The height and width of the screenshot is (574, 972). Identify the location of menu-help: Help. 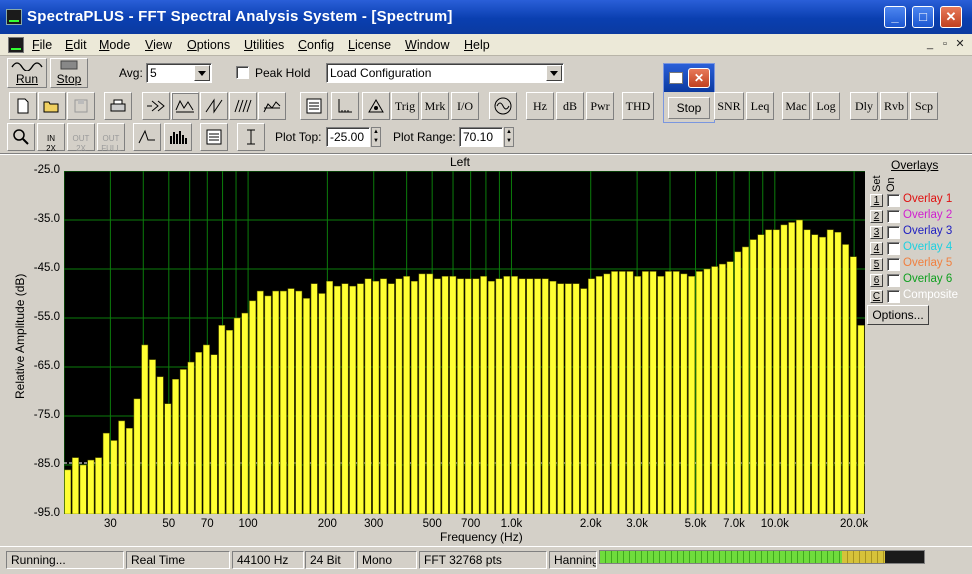
(477, 45).